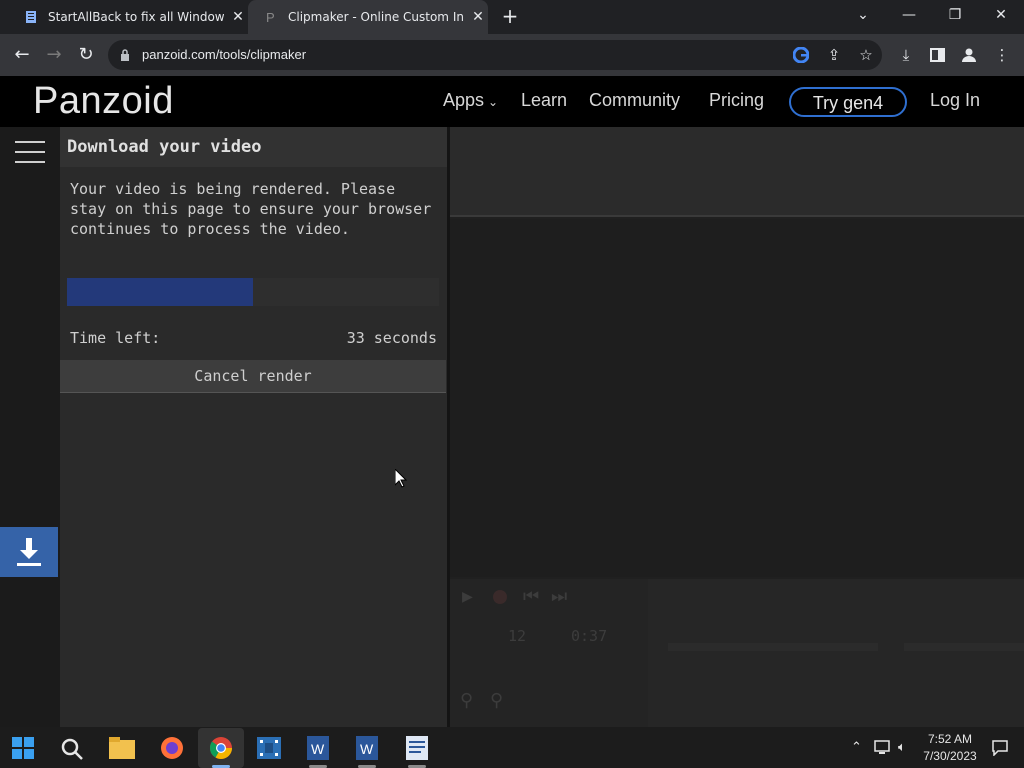 Image resolution: width=1024 pixels, height=768 pixels. Describe the element at coordinates (510, 16) in the screenshot. I see `new-tab-icon: +` at that location.